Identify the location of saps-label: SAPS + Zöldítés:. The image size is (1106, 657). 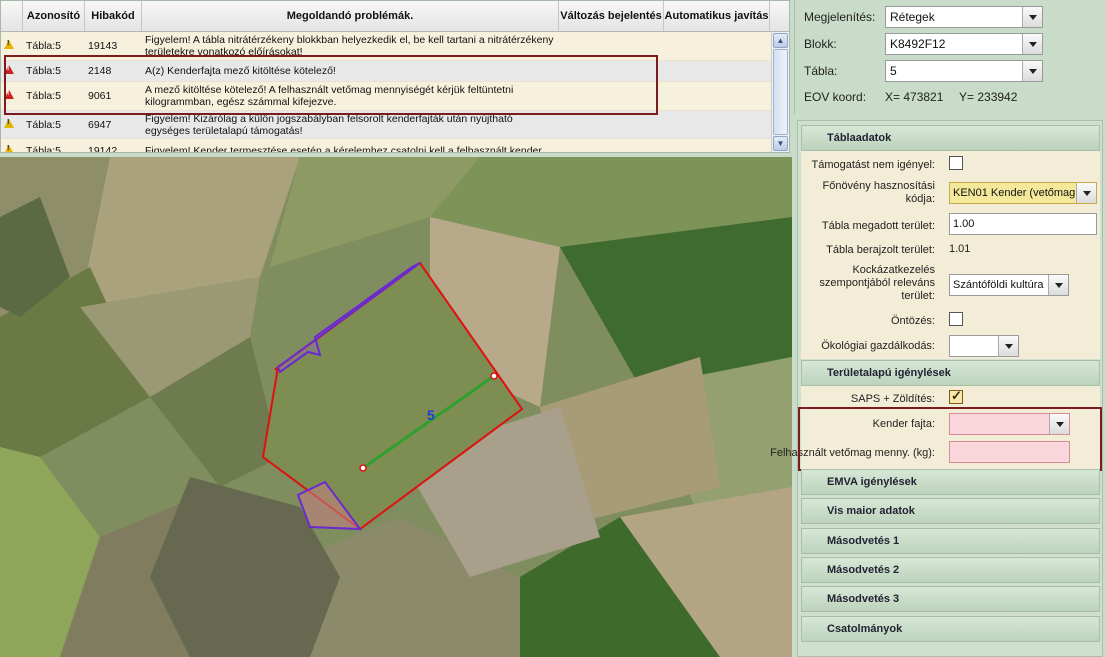
(892, 399).